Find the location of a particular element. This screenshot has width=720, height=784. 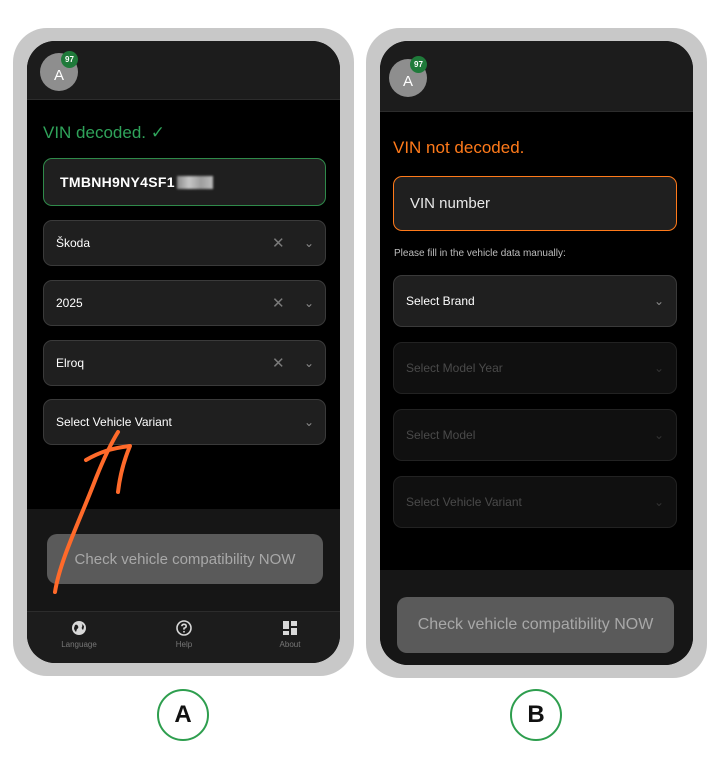

brand-value: Škoda is located at coordinates (73, 243).